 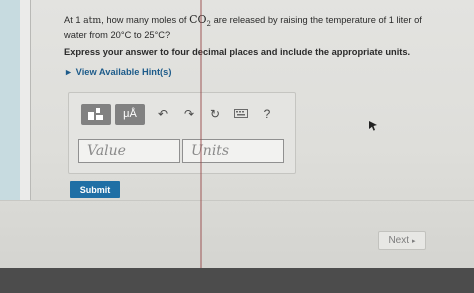 What do you see at coordinates (198, 19) in the screenshot?
I see `chemical-formula-main: CO` at bounding box center [198, 19].